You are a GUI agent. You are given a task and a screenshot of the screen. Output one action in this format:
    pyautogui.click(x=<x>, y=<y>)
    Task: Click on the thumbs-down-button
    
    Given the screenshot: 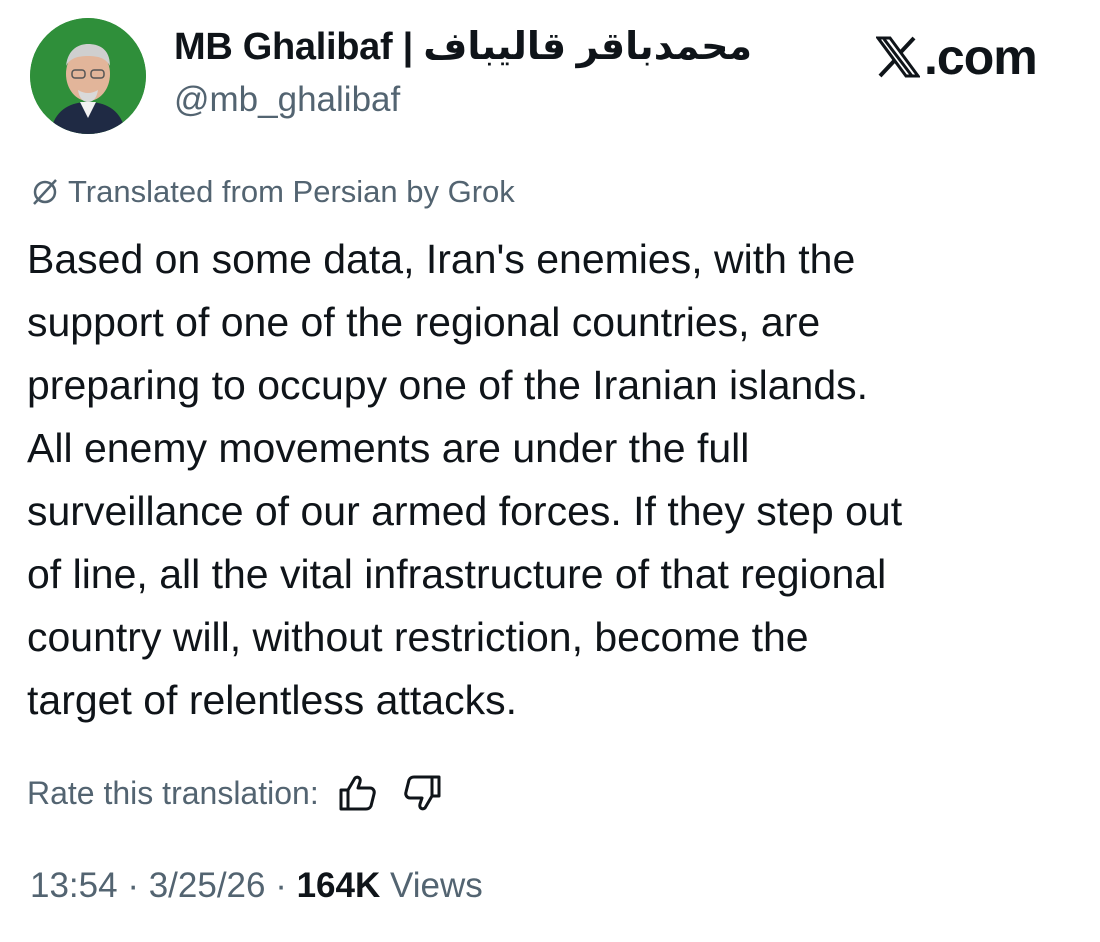 What is the action you would take?
    pyautogui.click(x=423, y=793)
    